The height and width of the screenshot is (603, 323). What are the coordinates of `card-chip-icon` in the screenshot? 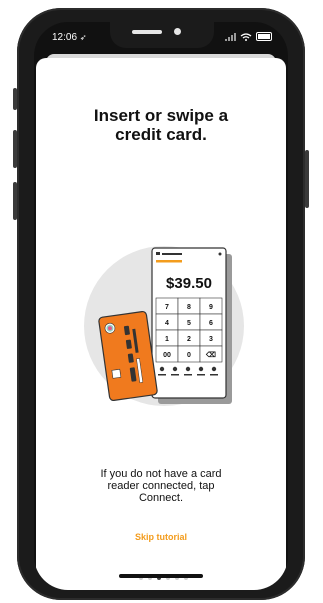 It's located at (116, 373).